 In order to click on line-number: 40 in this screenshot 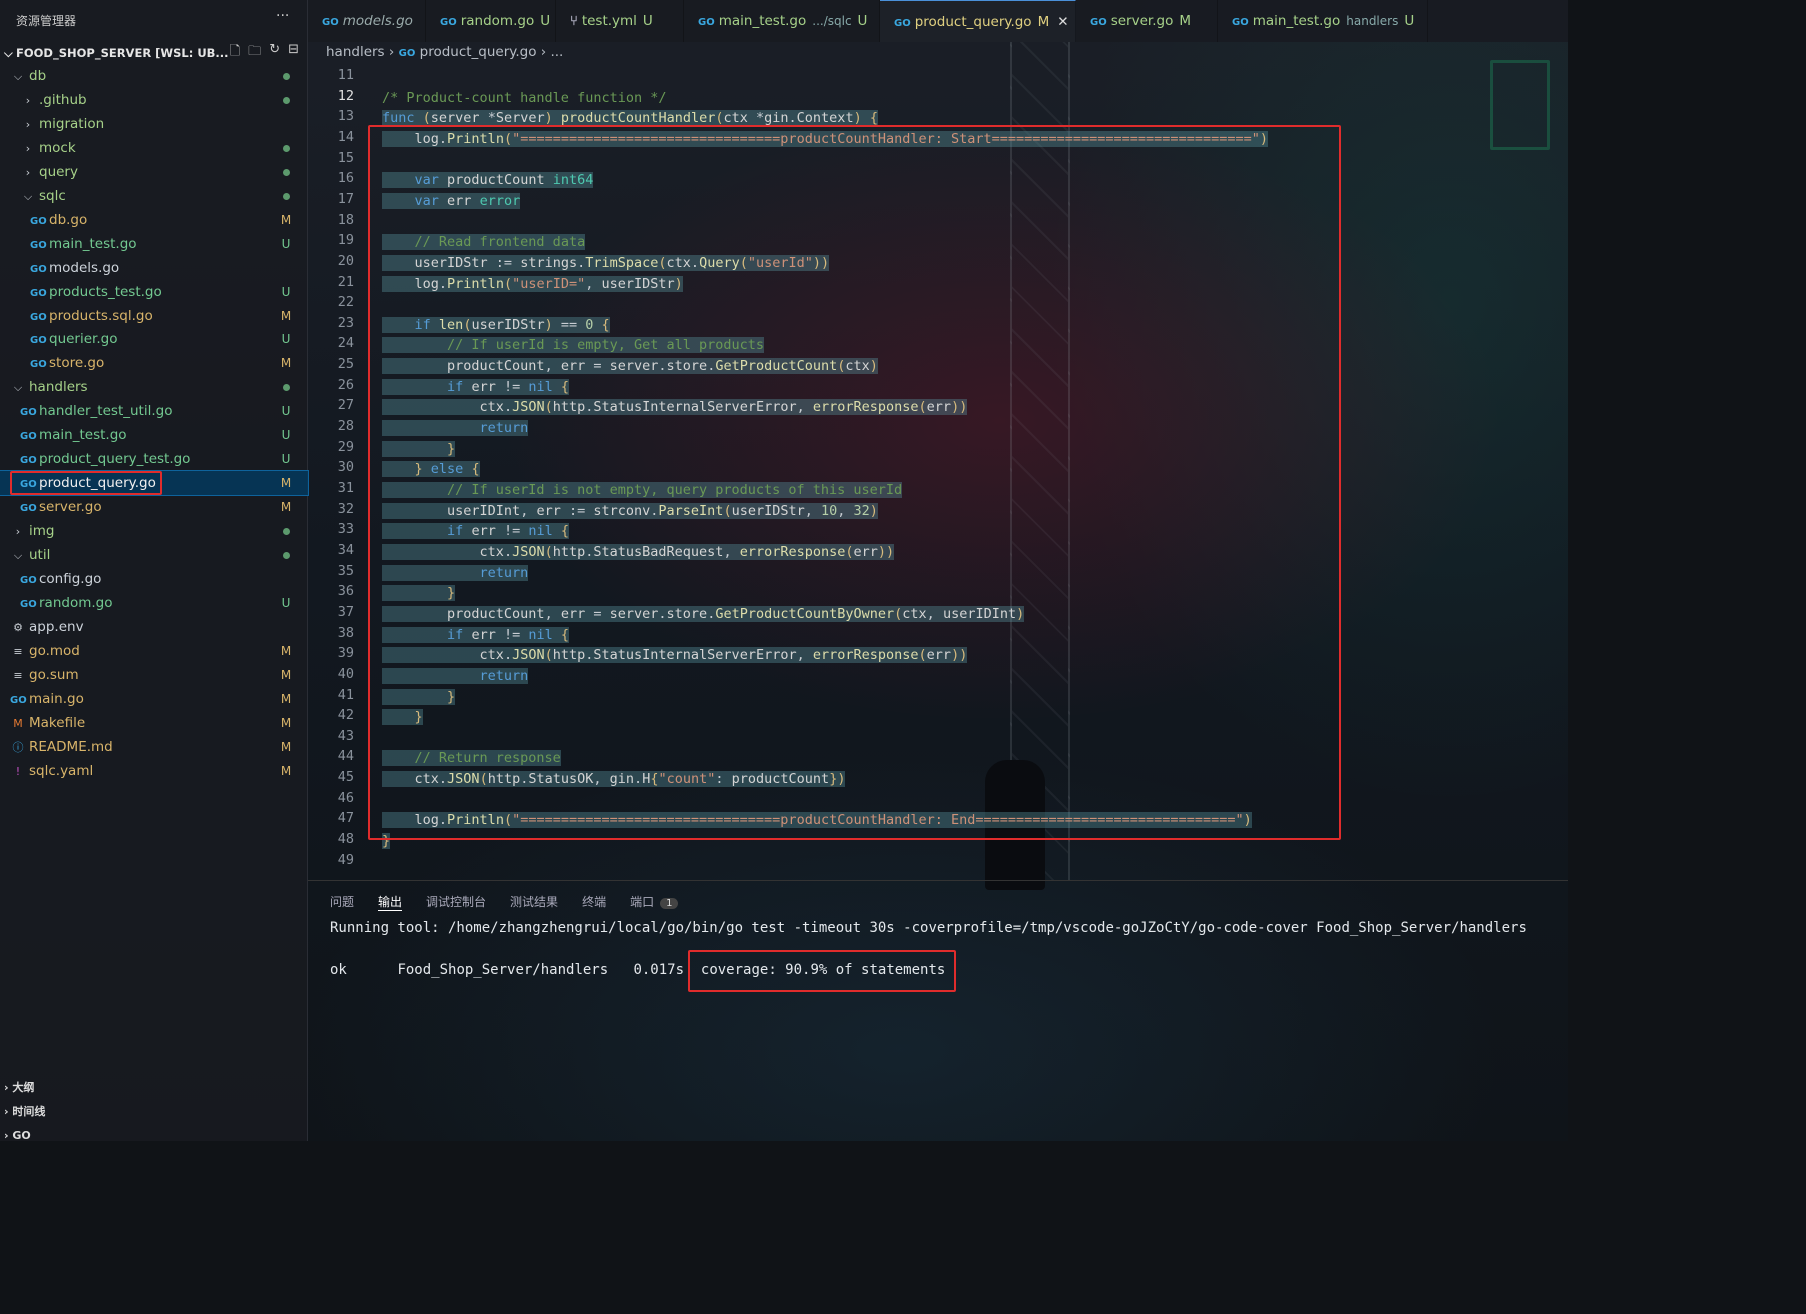, I will do `click(345, 673)`.